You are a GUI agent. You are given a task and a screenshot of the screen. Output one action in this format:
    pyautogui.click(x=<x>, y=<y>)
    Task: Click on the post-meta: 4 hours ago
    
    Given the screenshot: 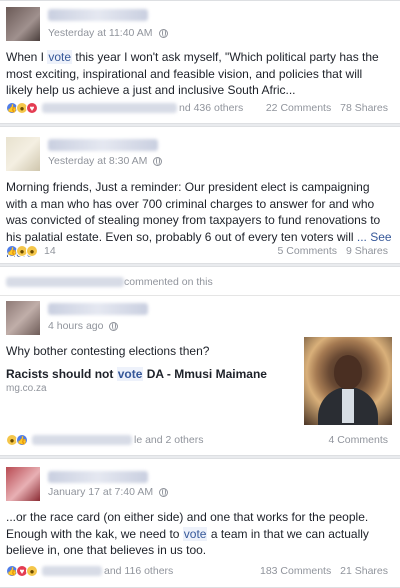 What is the action you would take?
    pyautogui.click(x=83, y=326)
    